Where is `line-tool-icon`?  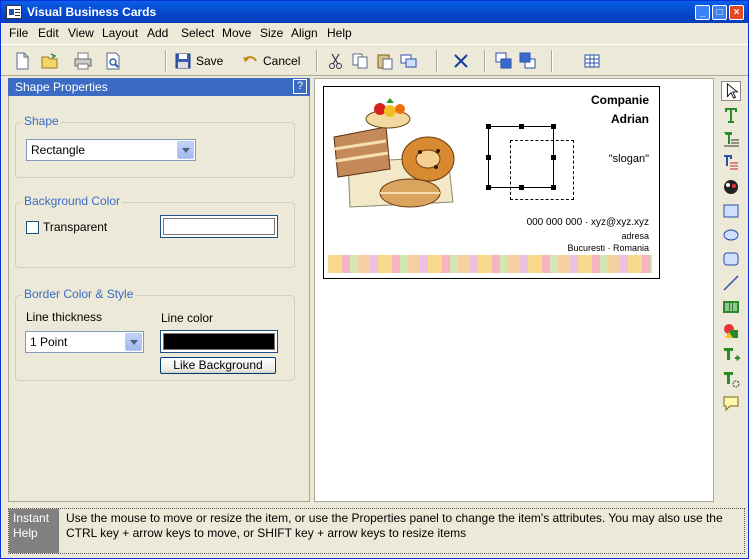 line-tool-icon is located at coordinates (731, 283).